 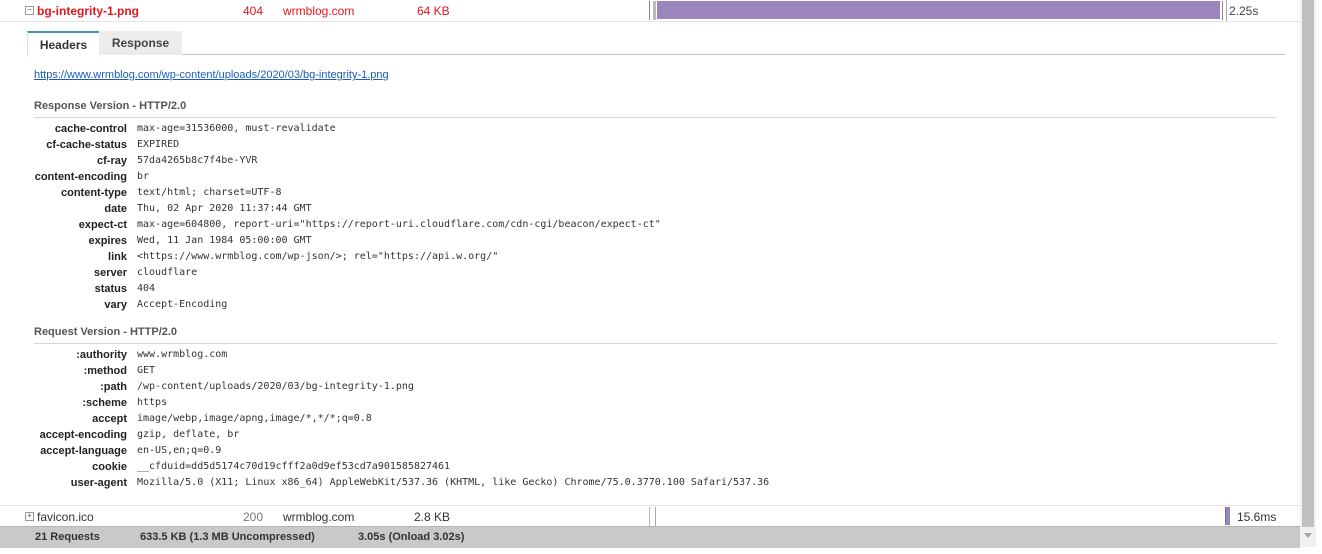 I want to click on header-row: accept-language en-US,en;q=0.9, so click(x=131, y=451).